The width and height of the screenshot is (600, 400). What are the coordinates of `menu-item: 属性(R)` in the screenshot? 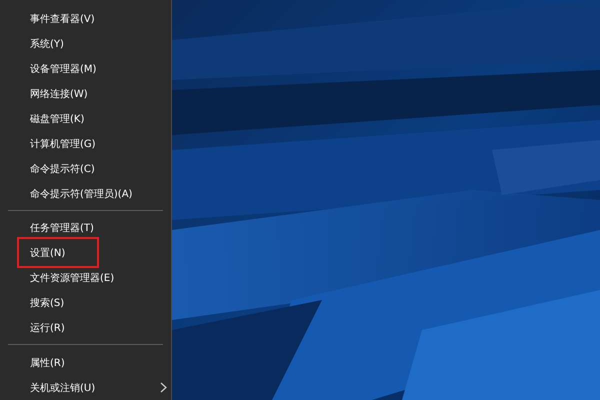 It's located at (85, 363).